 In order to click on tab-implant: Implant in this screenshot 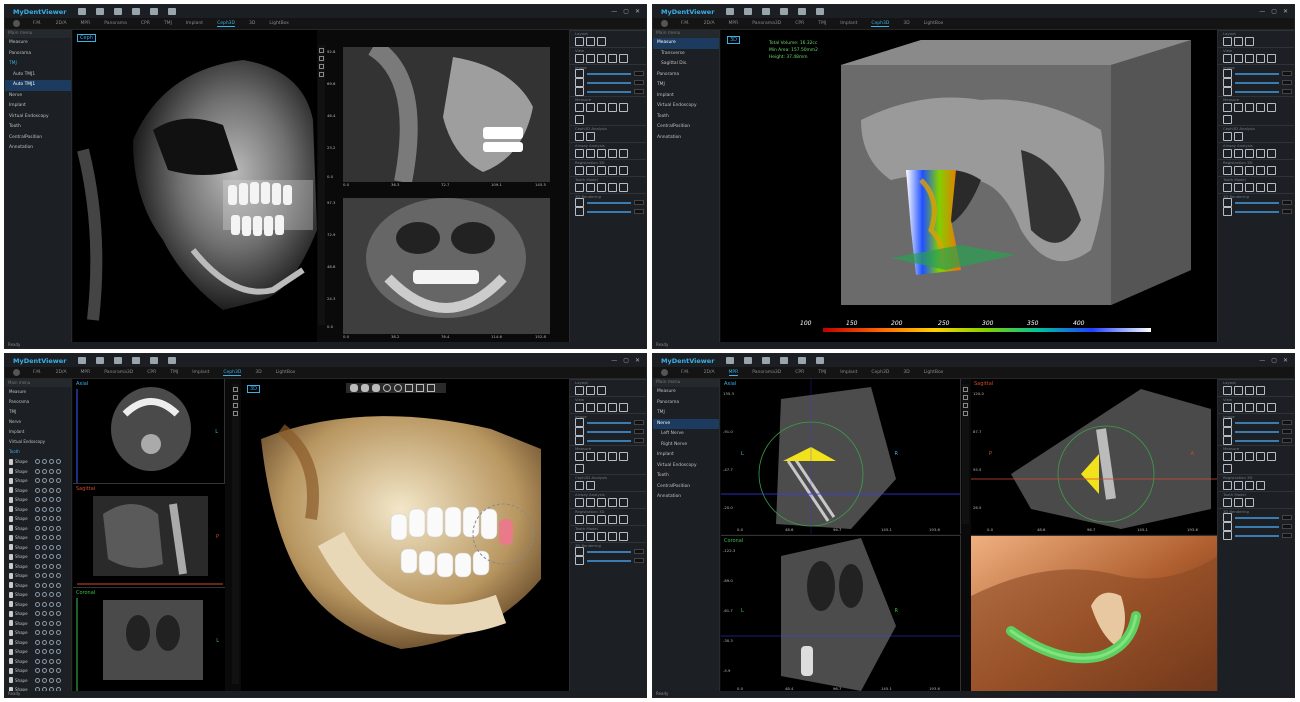, I will do `click(848, 23)`.